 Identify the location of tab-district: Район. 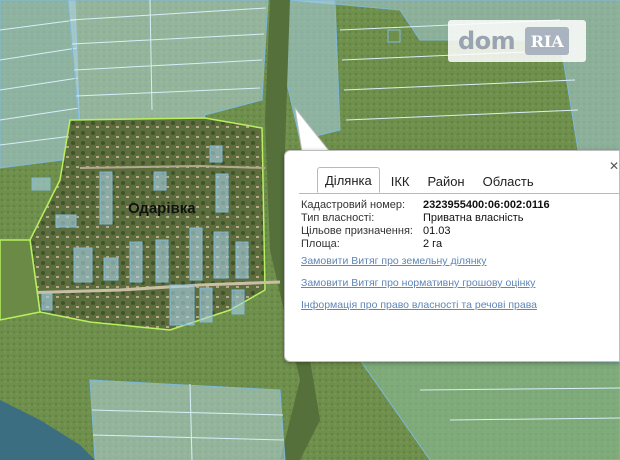
(445, 181).